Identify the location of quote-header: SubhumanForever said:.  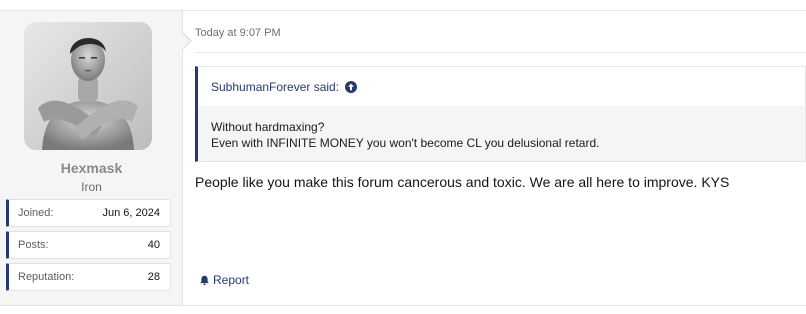
(284, 87).